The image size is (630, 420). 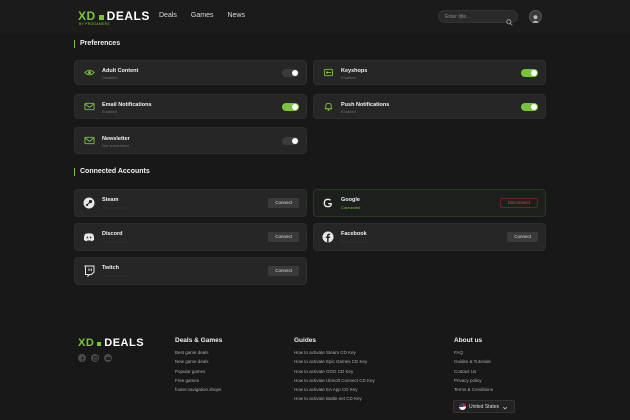 I want to click on footer-logo-left: XD, so click(x=86, y=343).